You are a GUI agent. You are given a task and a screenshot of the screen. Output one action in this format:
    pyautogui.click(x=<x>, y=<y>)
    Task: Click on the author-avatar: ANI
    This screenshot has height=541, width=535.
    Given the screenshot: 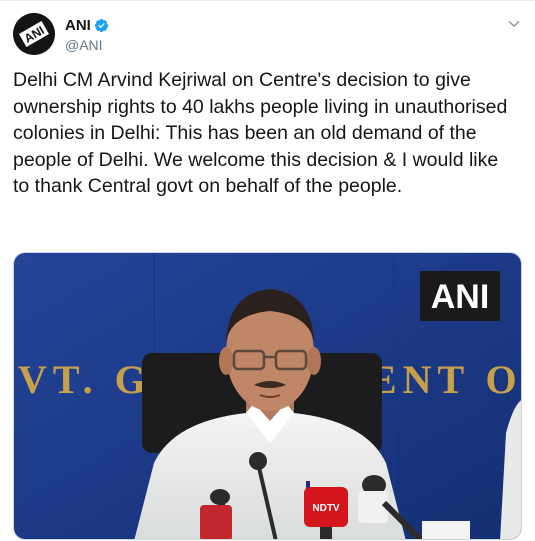 What is the action you would take?
    pyautogui.click(x=34, y=34)
    